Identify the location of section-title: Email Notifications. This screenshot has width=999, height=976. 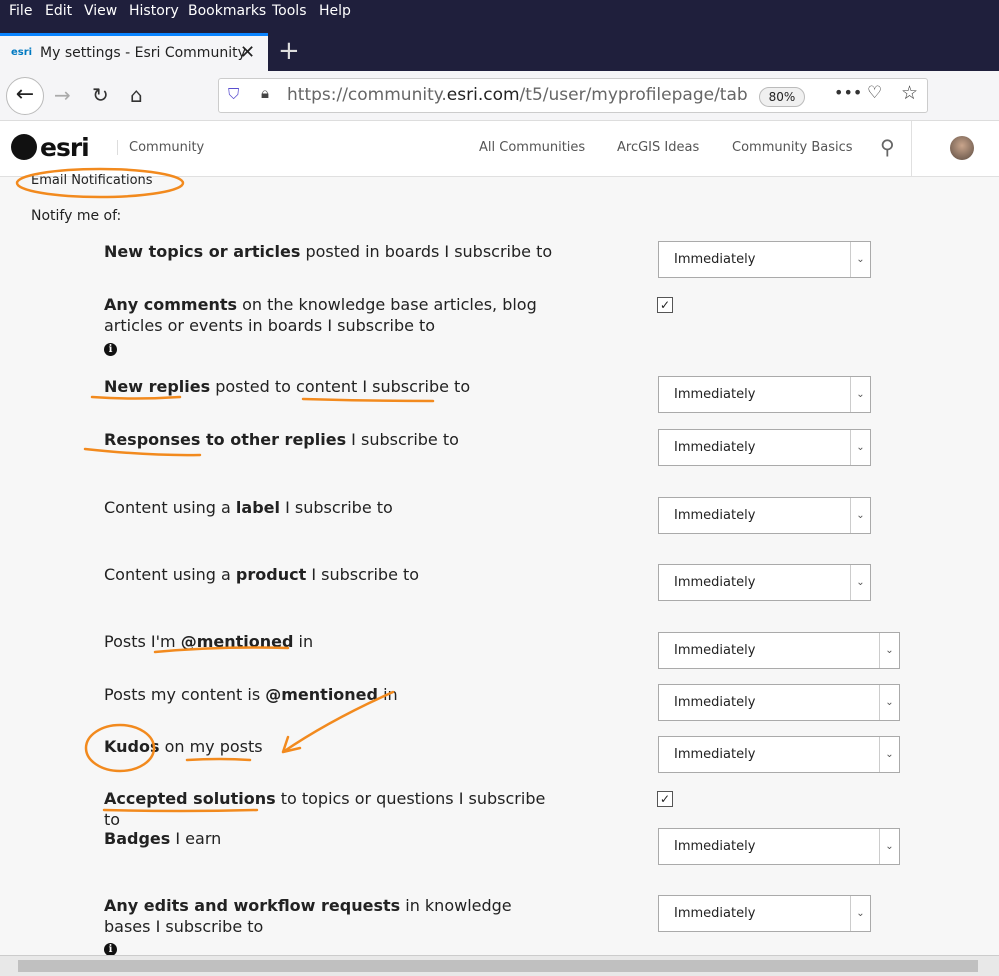
(92, 180).